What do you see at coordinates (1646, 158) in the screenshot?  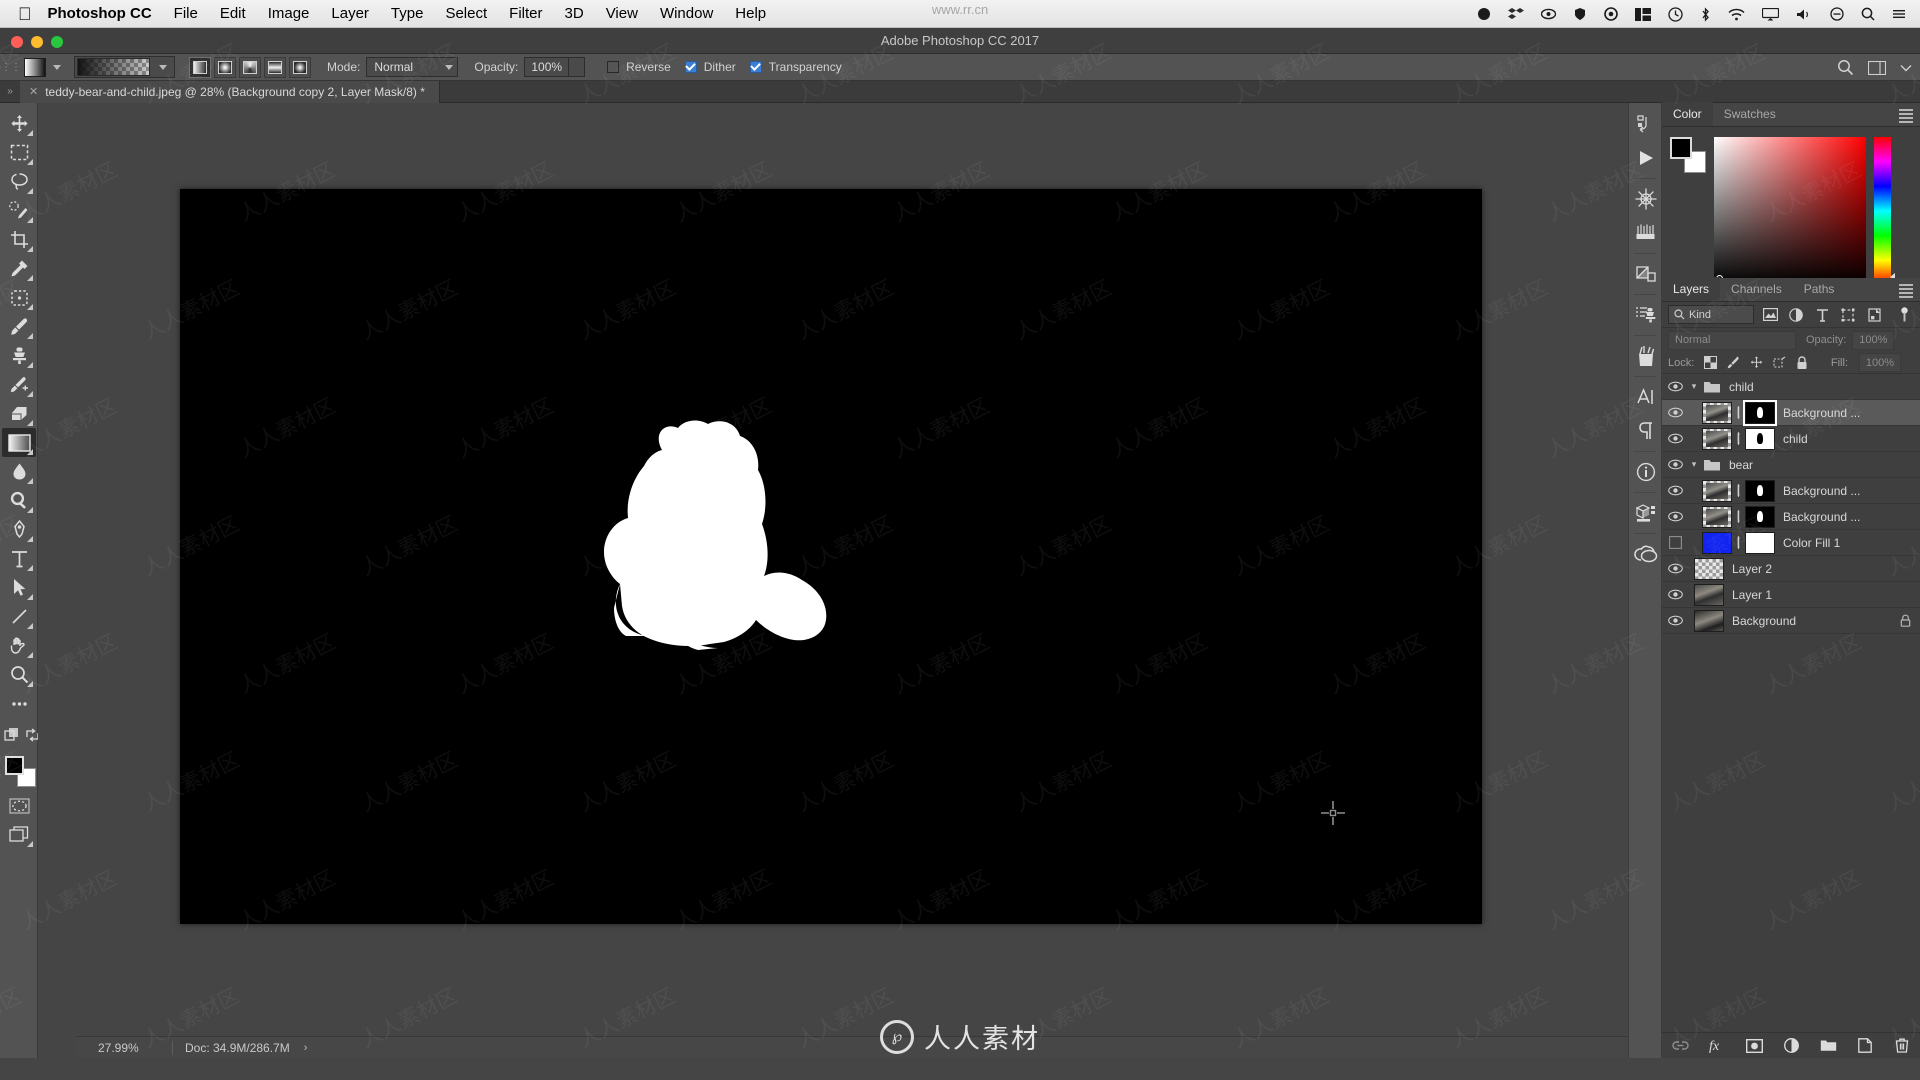 I see `play-icon` at bounding box center [1646, 158].